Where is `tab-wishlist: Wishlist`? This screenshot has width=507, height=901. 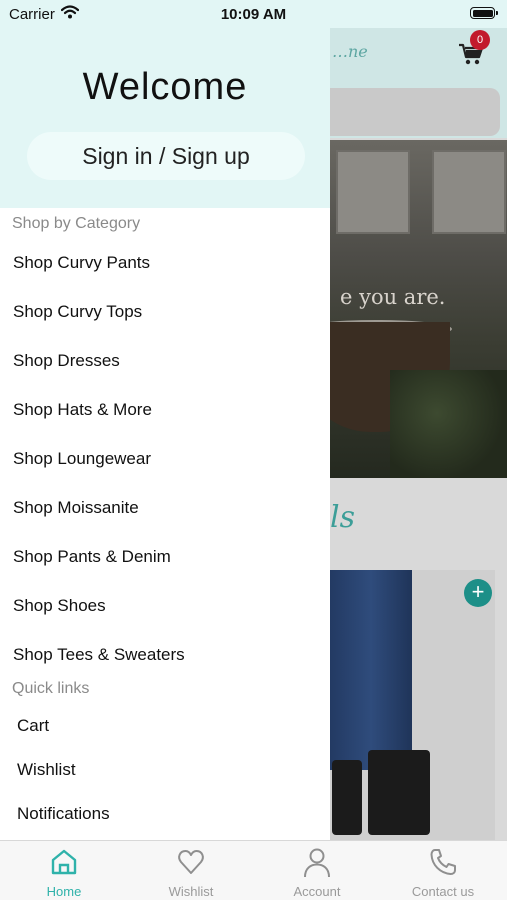
tab-wishlist: Wishlist is located at coordinates (191, 871).